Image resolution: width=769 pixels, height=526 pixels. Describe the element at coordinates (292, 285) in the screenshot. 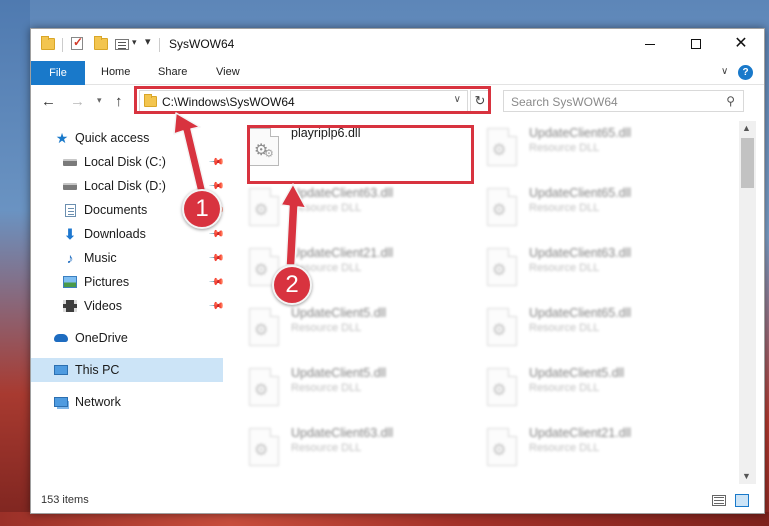

I see `annotation-badge-2: 2` at that location.